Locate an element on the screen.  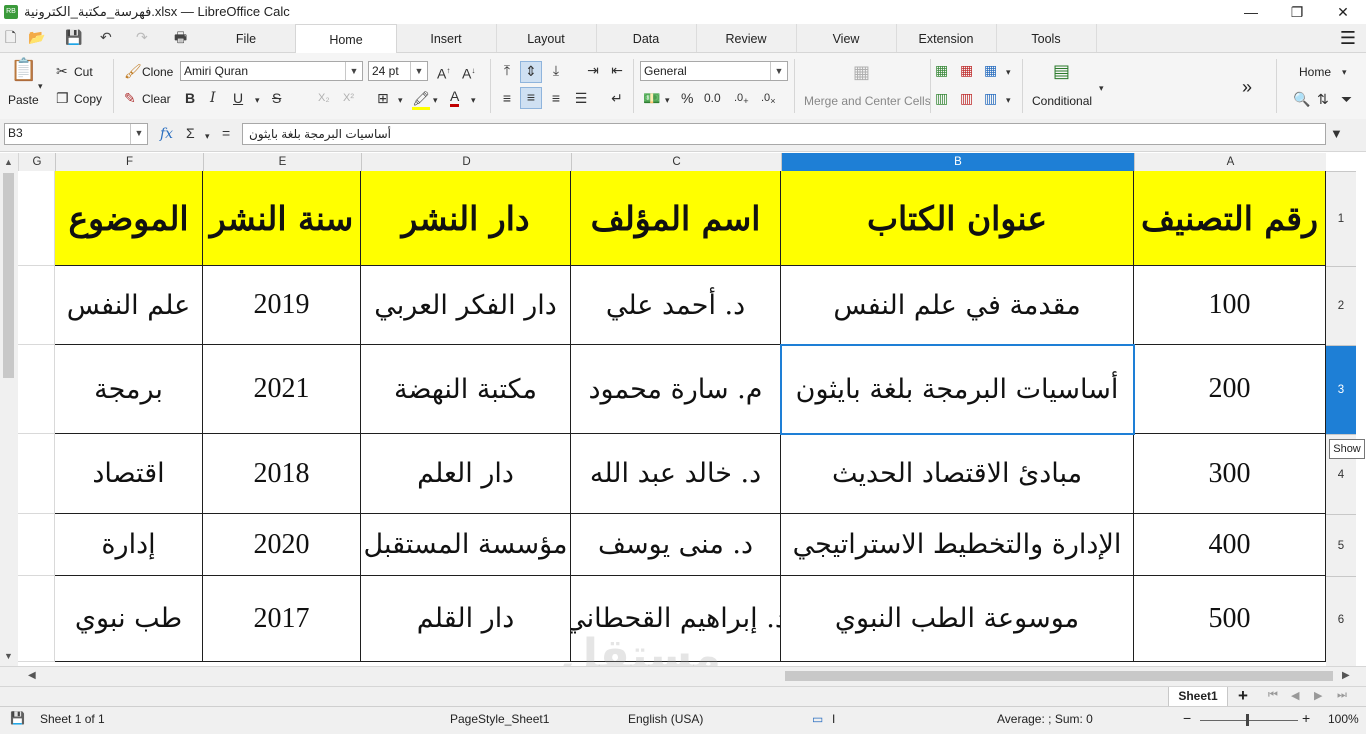
table-cell: 2018 is located at coordinates (282, 474).